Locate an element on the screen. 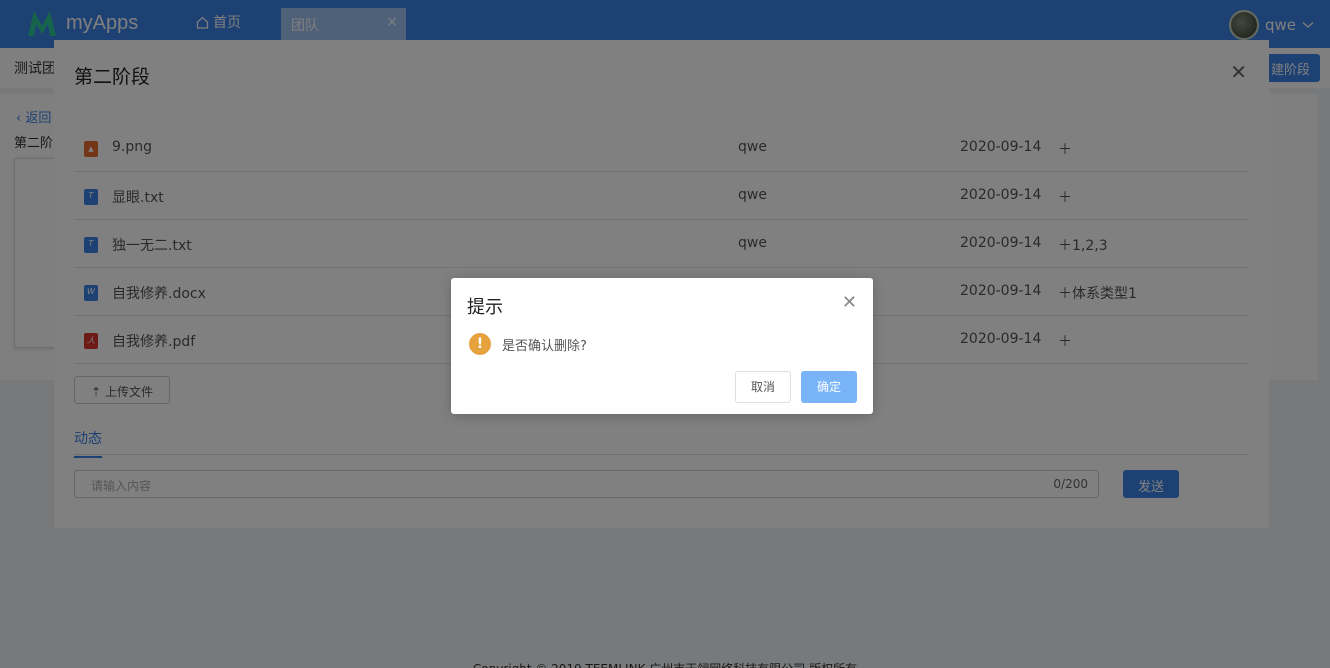  table-row: 独一无二.txt qwe 2020-09-14 ＋1,2,3 is located at coordinates (661, 244).